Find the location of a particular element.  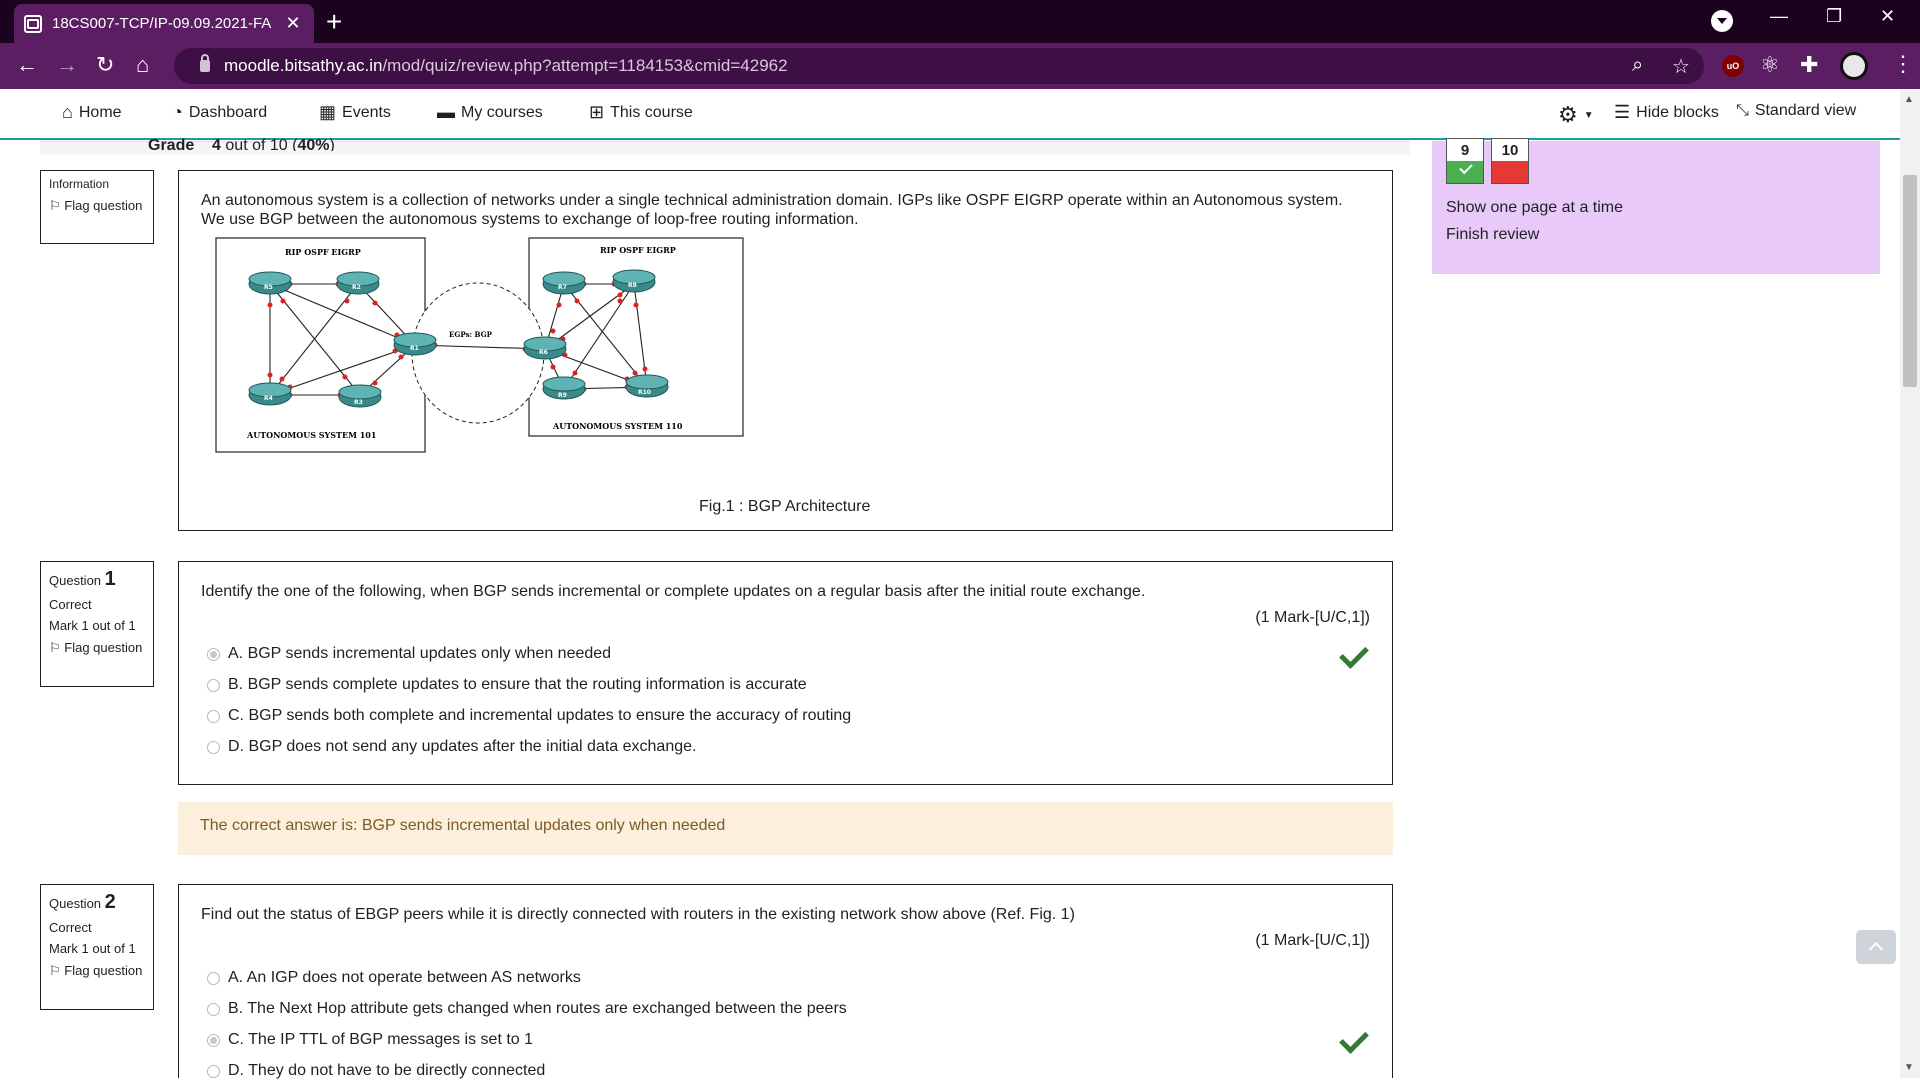

router-label: R10 is located at coordinates (644, 392).